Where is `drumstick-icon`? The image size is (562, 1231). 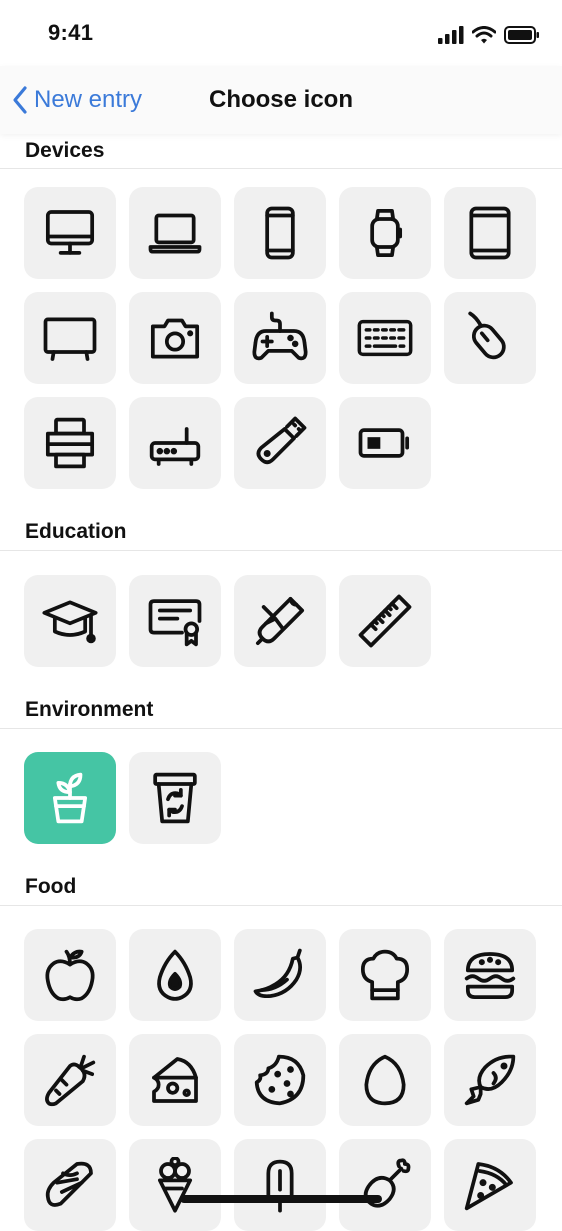 drumstick-icon is located at coordinates (387, 1183).